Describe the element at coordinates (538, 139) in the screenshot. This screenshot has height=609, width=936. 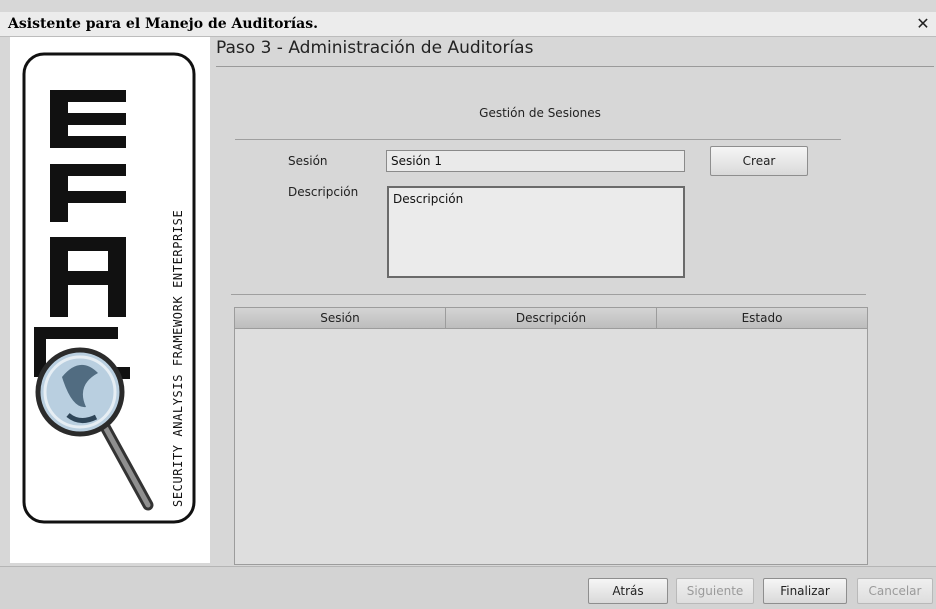
I see `section-divider-top` at that location.